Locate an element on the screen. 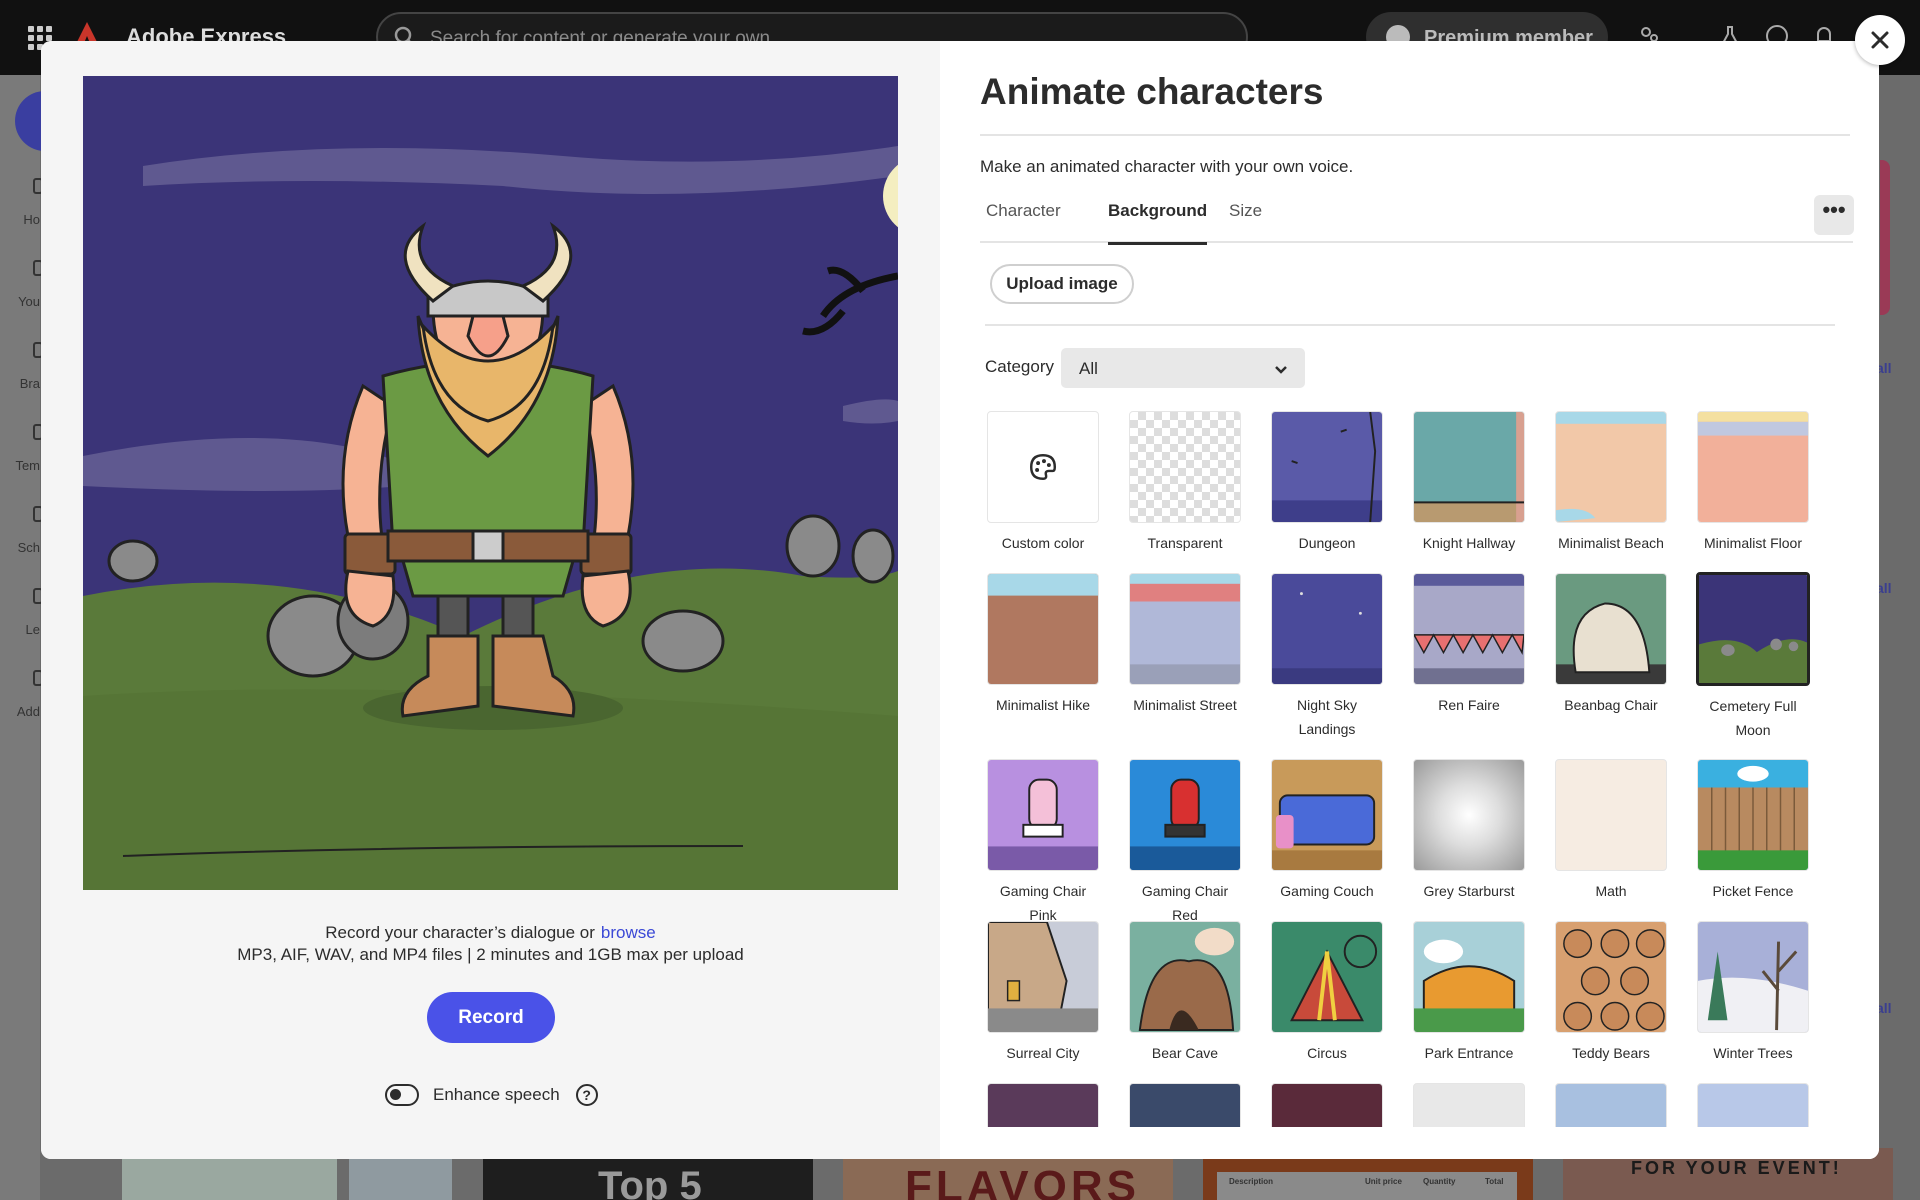 Image resolution: width=1920 pixels, height=1200 pixels. background-tile-knight-hallway: Knight Hallway is located at coordinates (1469, 483).